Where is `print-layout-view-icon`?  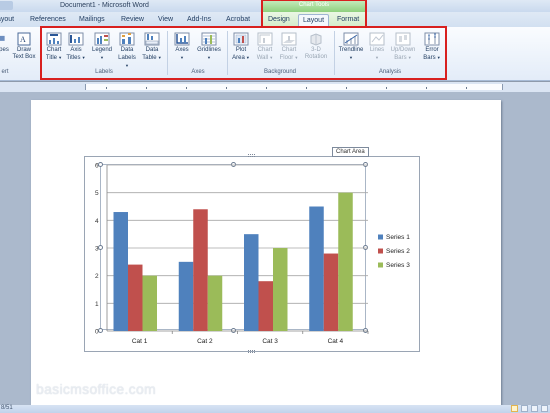 print-layout-view-icon is located at coordinates (514, 408).